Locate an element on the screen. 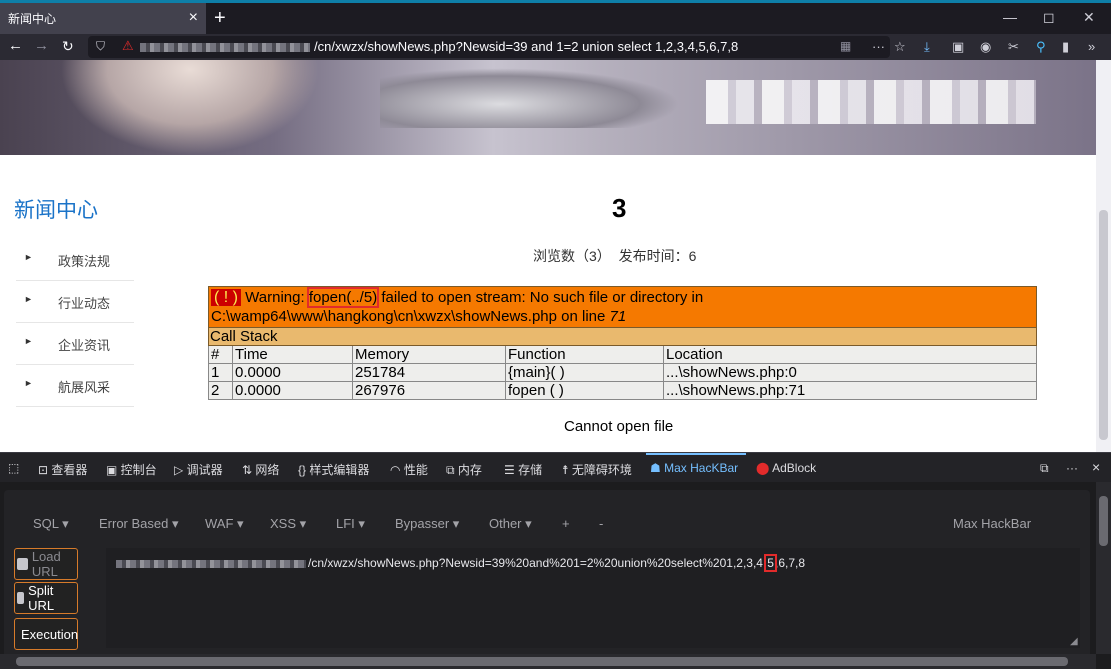  tab-network: ⇅ 网络 is located at coordinates (260, 469).